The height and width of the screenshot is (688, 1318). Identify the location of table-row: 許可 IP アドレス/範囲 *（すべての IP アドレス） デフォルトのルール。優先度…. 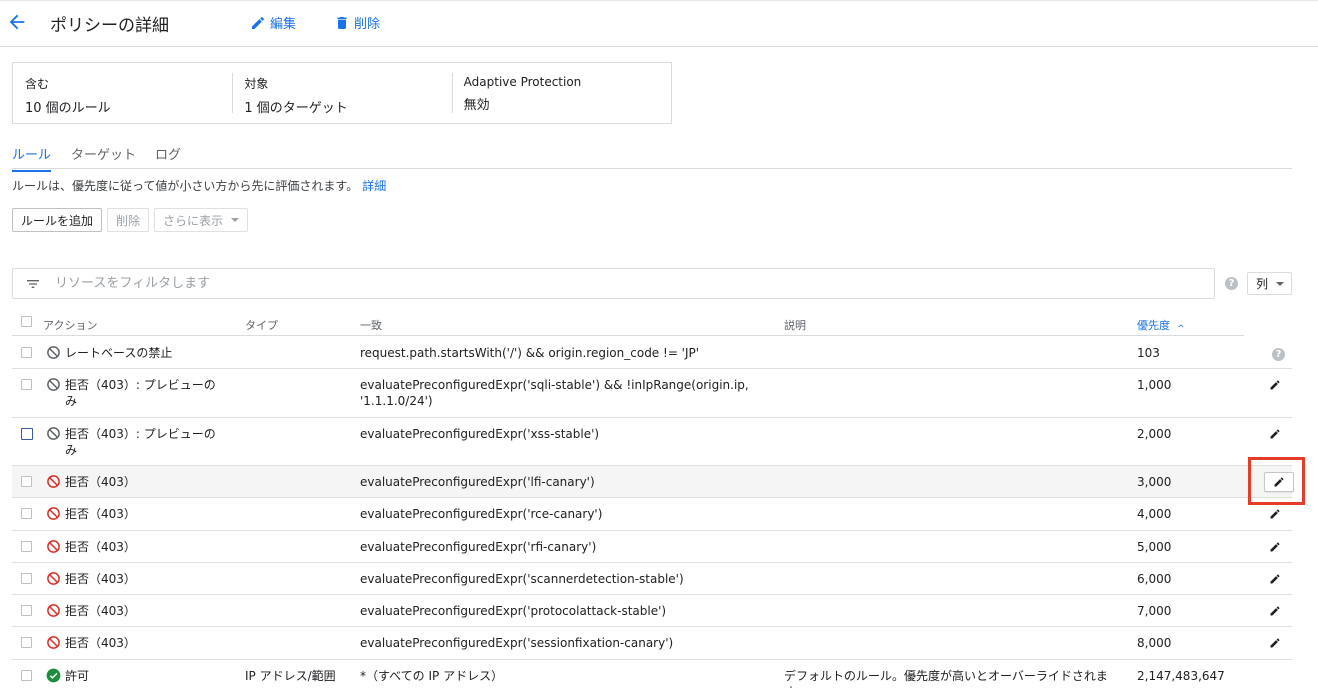
(652, 674).